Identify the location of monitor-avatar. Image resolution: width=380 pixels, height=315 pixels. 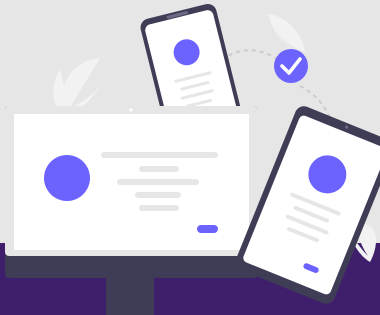
(67, 178).